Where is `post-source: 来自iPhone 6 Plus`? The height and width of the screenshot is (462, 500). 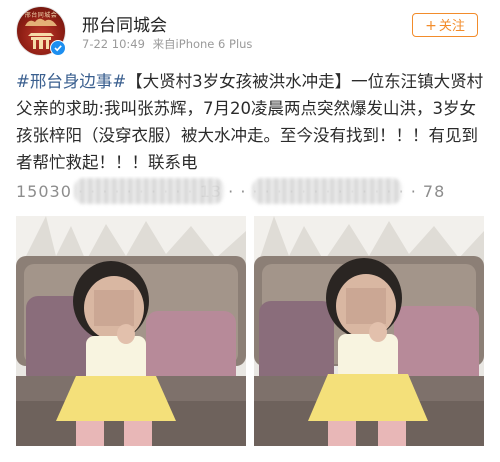
post-source: 来自iPhone 6 Plus is located at coordinates (202, 44).